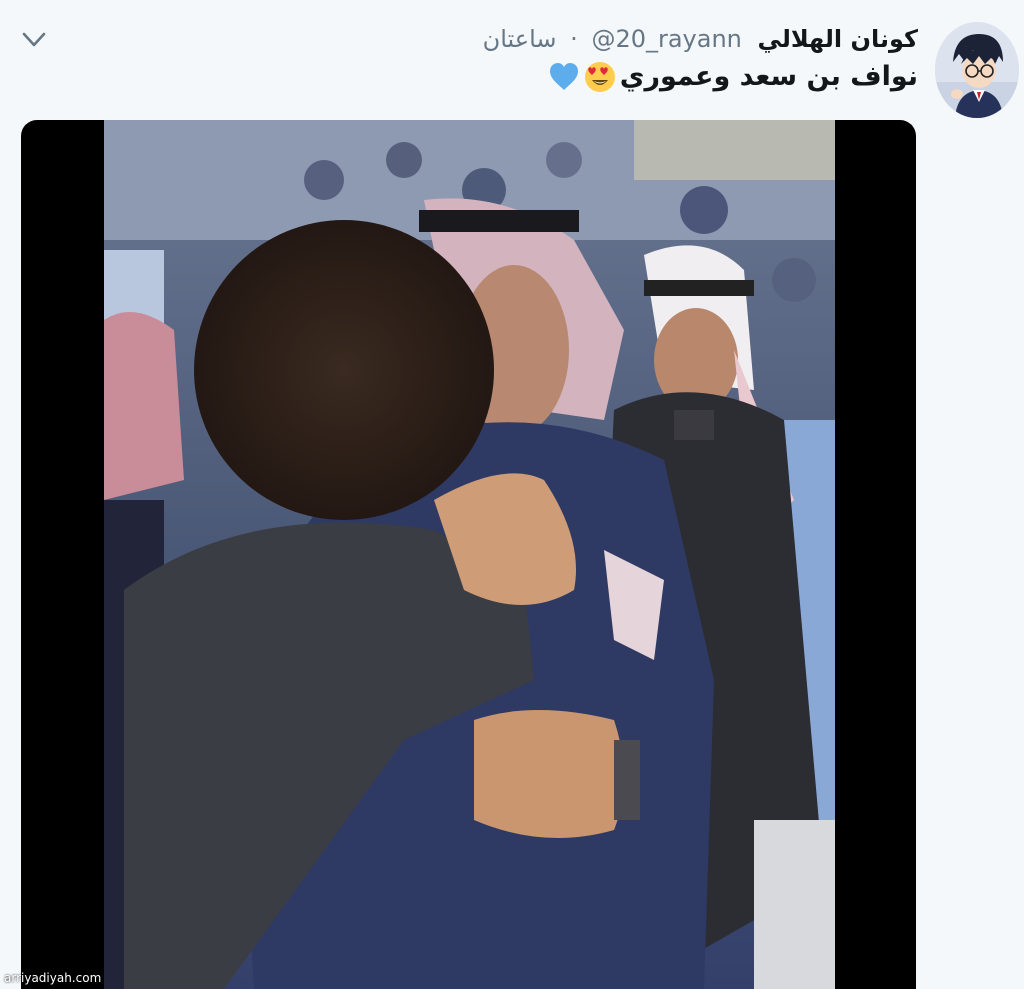  What do you see at coordinates (520, 39) in the screenshot?
I see `timestamp: ساعتان` at bounding box center [520, 39].